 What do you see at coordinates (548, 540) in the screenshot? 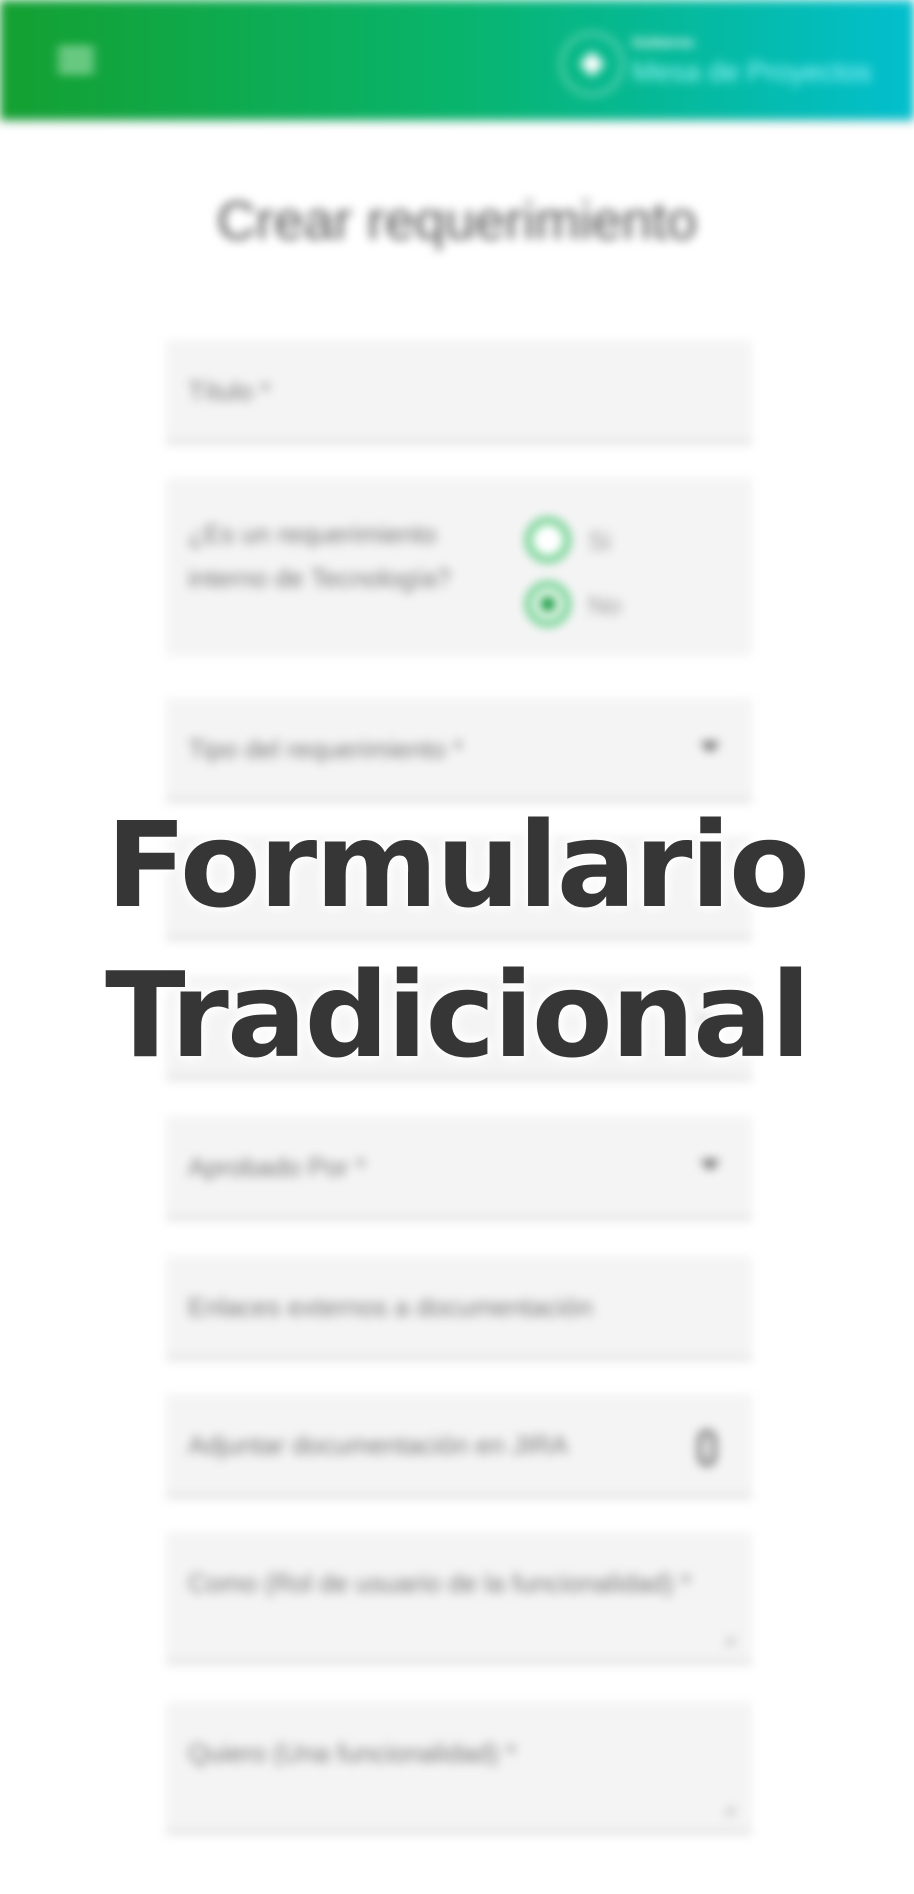
I see `radio-si` at bounding box center [548, 540].